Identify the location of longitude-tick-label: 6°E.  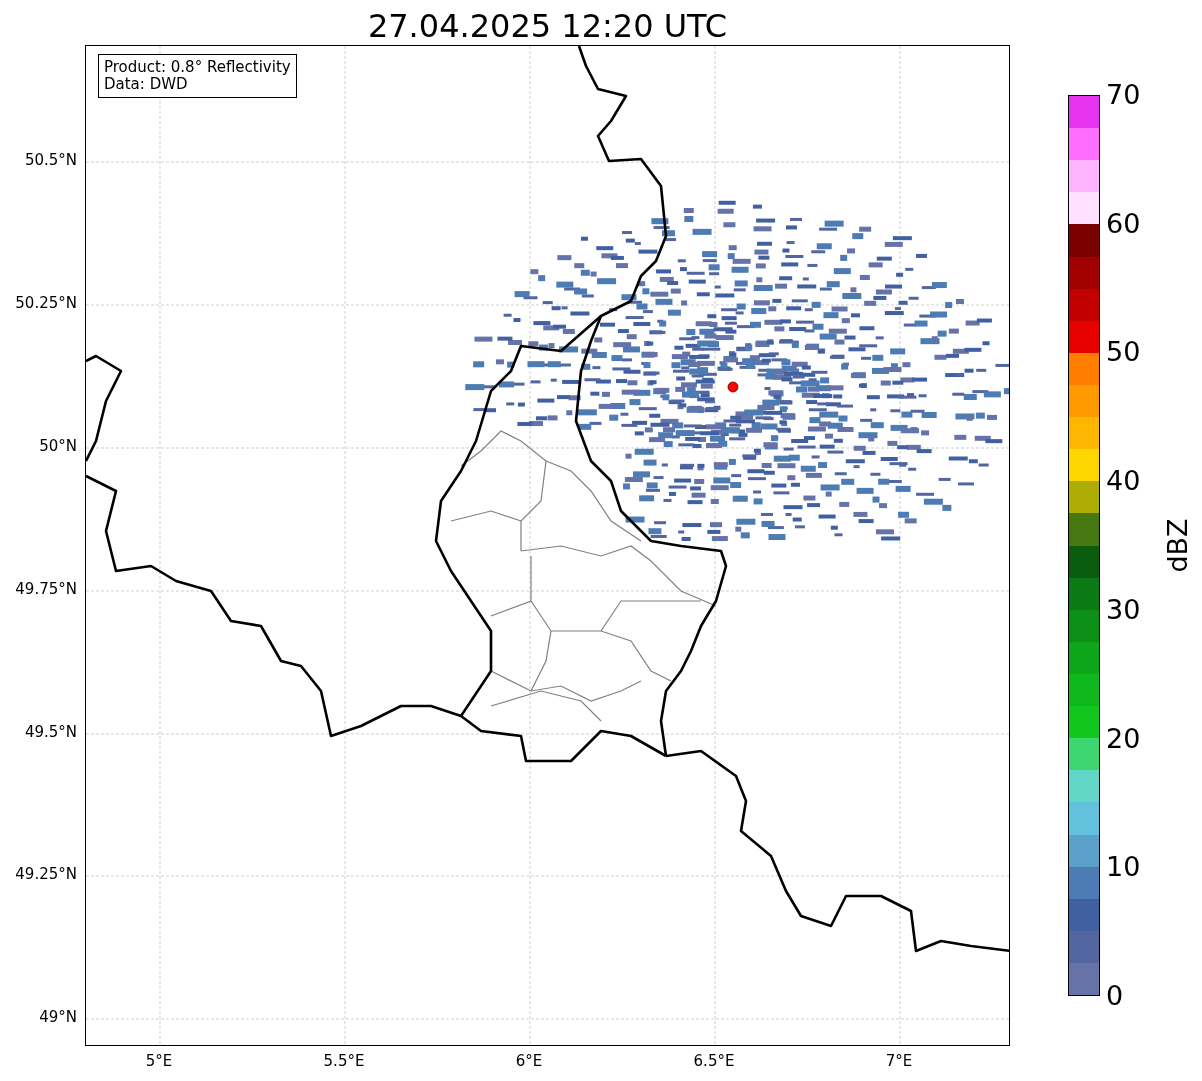
(529, 1061).